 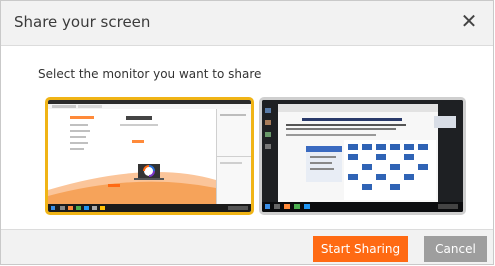 What do you see at coordinates (150, 74) in the screenshot?
I see `select-monitor-prompt: Select the monitor you want to share` at bounding box center [150, 74].